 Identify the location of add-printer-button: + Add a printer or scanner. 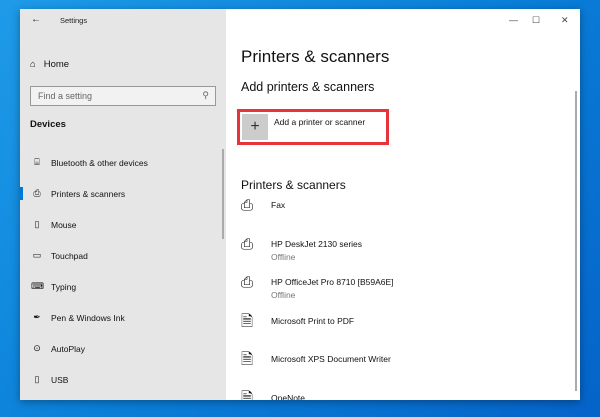
(313, 127).